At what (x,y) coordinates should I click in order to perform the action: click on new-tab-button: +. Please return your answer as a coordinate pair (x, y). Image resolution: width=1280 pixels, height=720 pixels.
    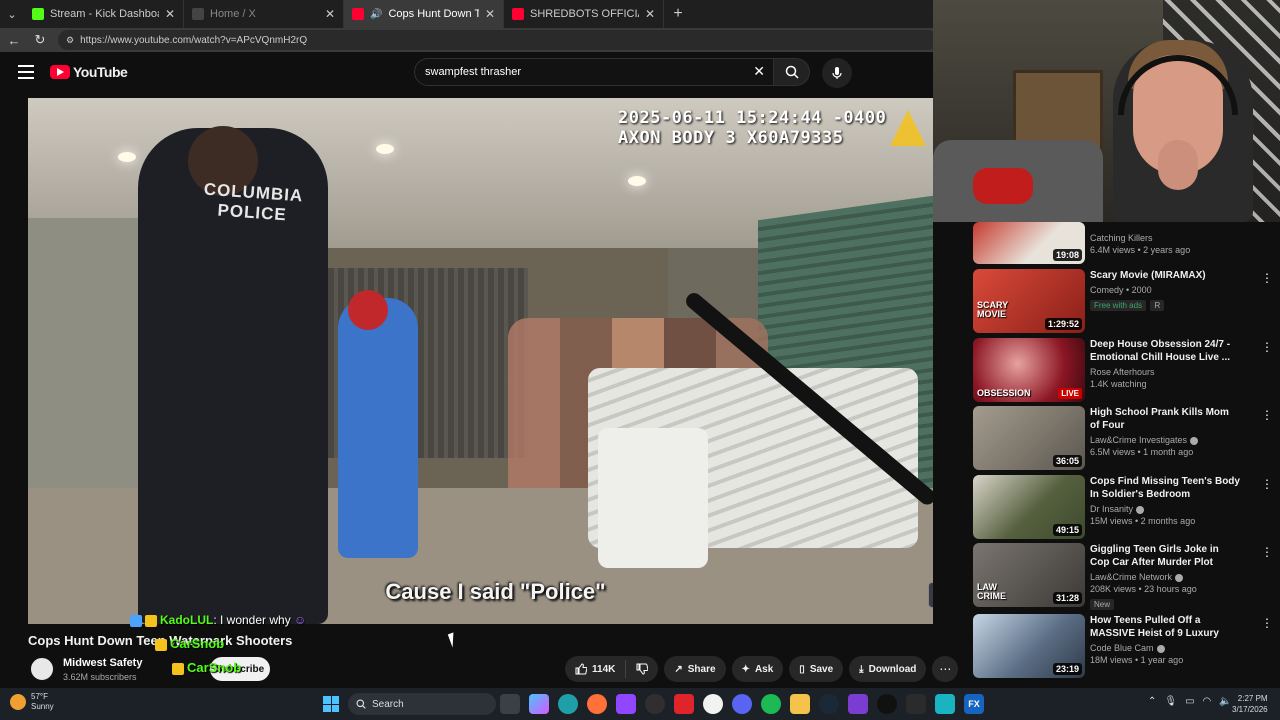
    Looking at the image, I should click on (678, 14).